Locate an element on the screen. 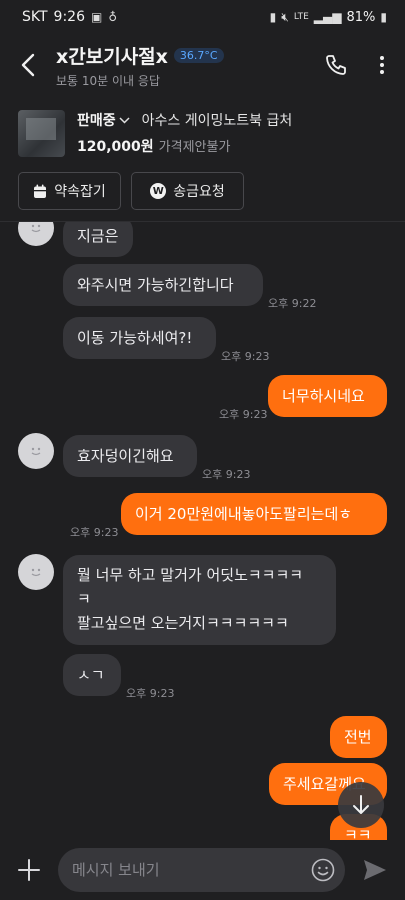 The height and width of the screenshot is (900, 405). message-bubble-outgoing: 전번 is located at coordinates (358, 737).